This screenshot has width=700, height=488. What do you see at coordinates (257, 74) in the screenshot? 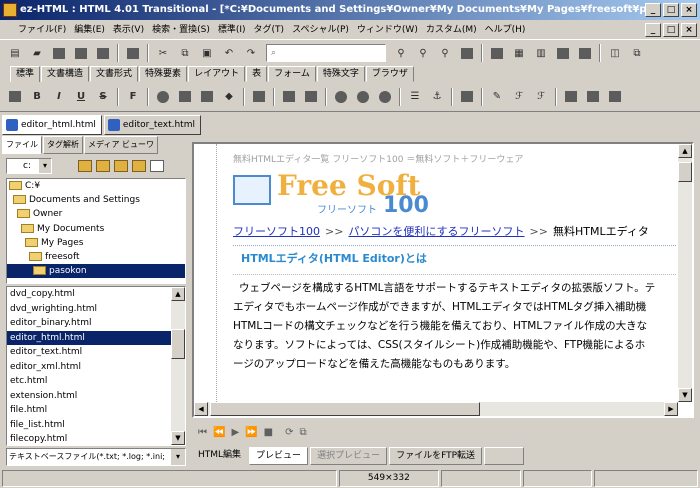
I see `tab-table: 表` at bounding box center [257, 74].